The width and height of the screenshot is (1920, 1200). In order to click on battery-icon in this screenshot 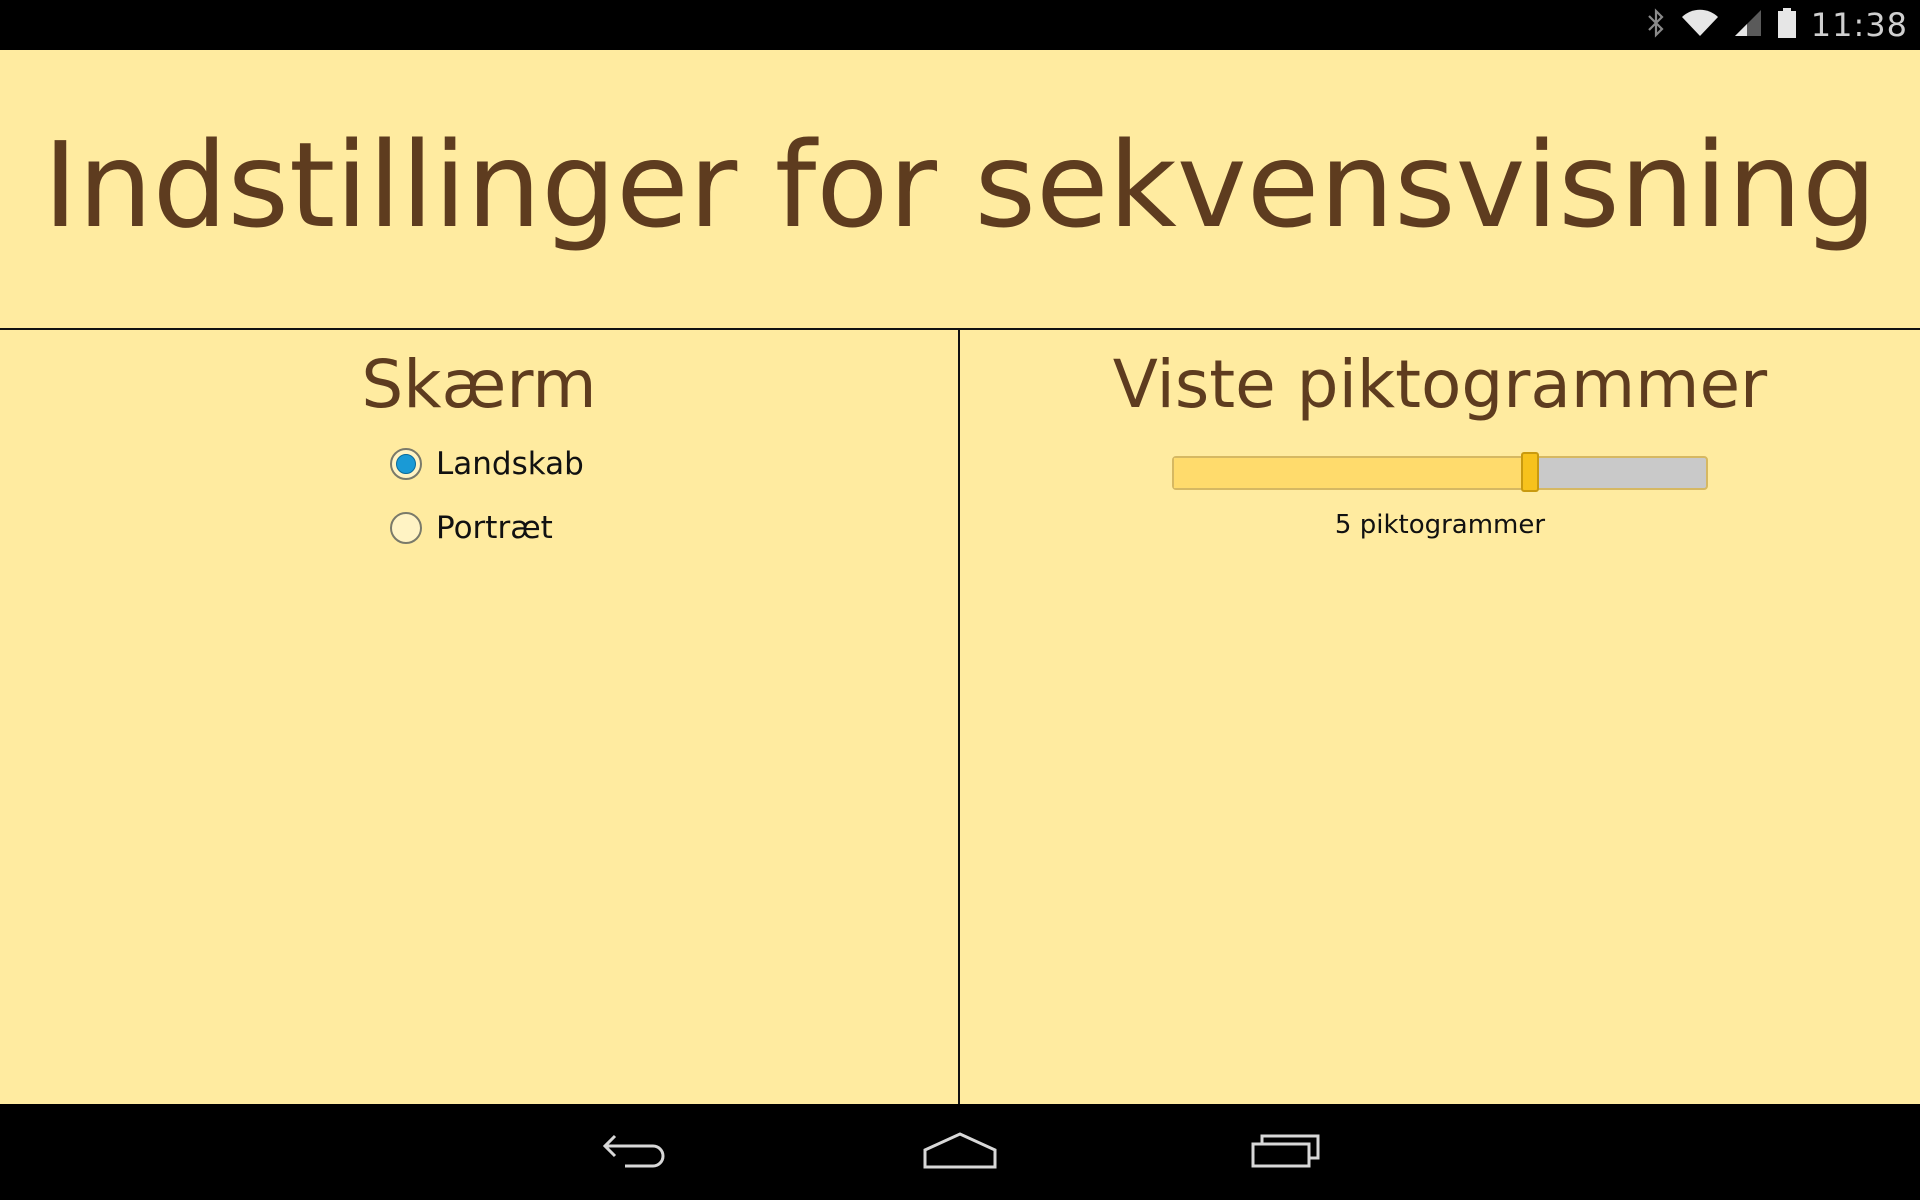, I will do `click(1787, 25)`.